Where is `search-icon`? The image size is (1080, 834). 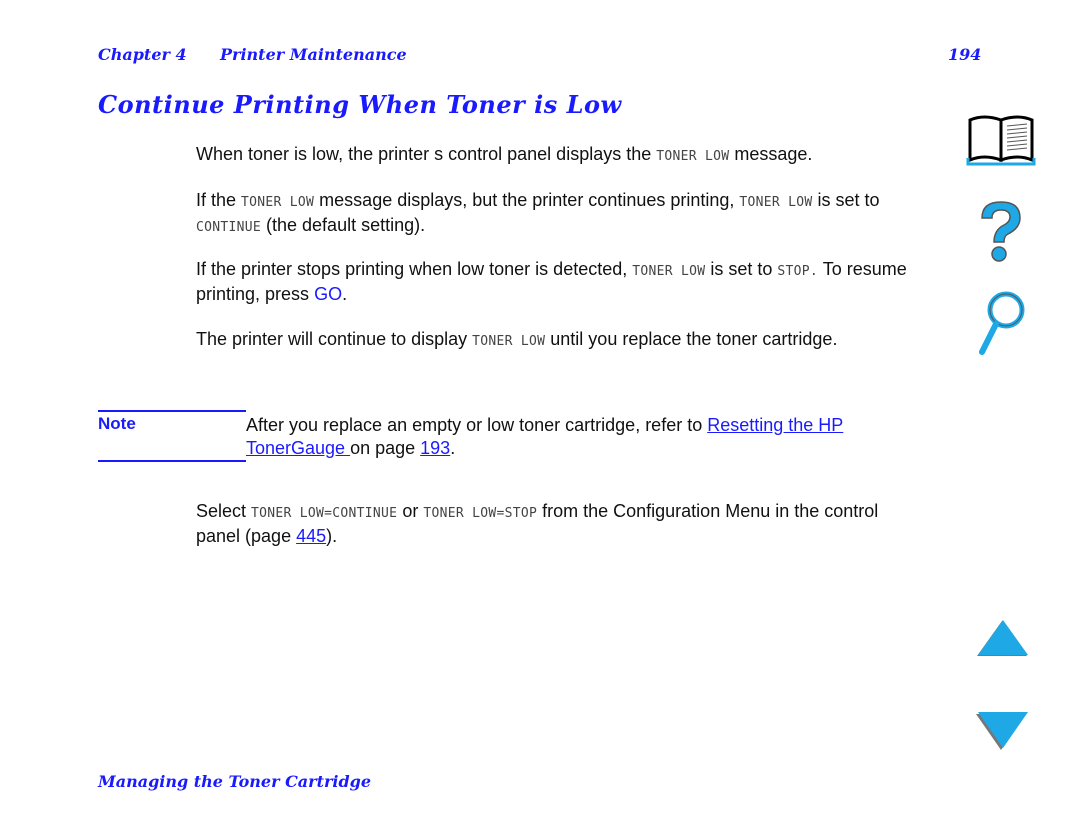
search-icon is located at coordinates (1002, 323).